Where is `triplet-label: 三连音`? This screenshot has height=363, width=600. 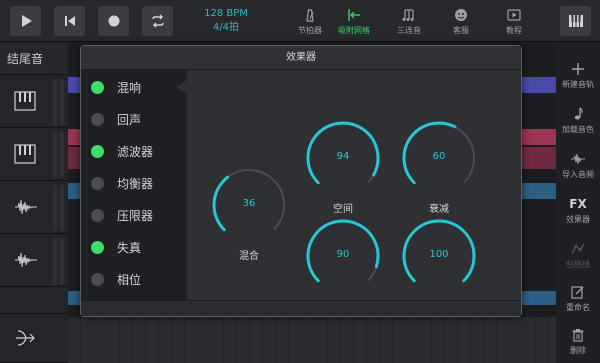 triplet-label: 三连音 is located at coordinates (409, 30).